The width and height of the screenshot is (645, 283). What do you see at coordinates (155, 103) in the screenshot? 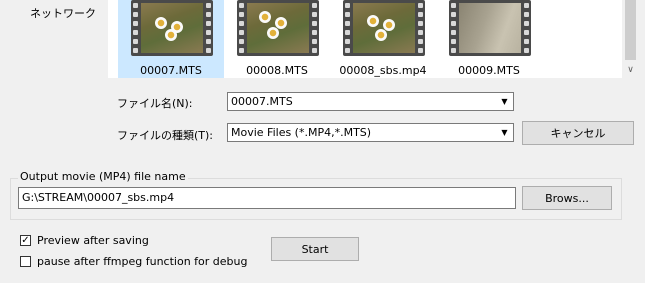
I see `filename-label: ファイル名(N):` at bounding box center [155, 103].